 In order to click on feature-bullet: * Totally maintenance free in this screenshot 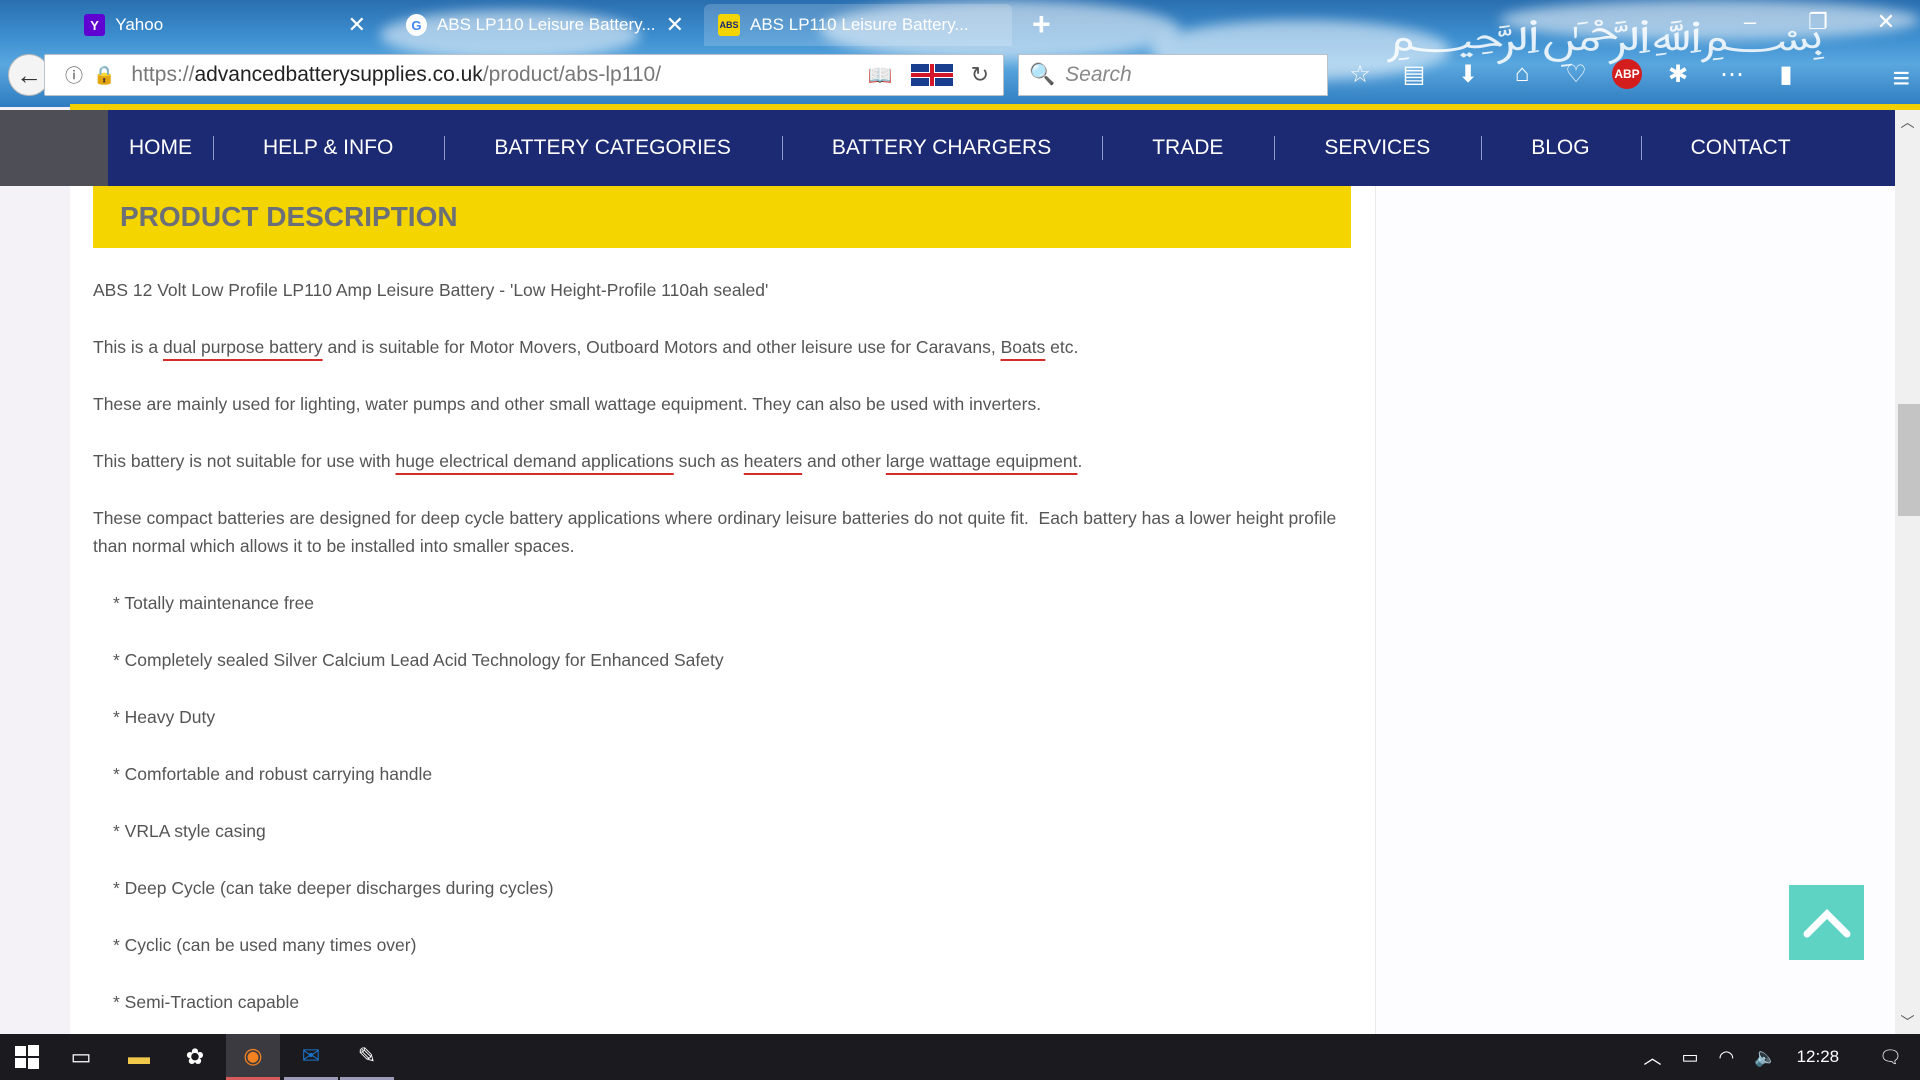, I will do `click(214, 603)`.